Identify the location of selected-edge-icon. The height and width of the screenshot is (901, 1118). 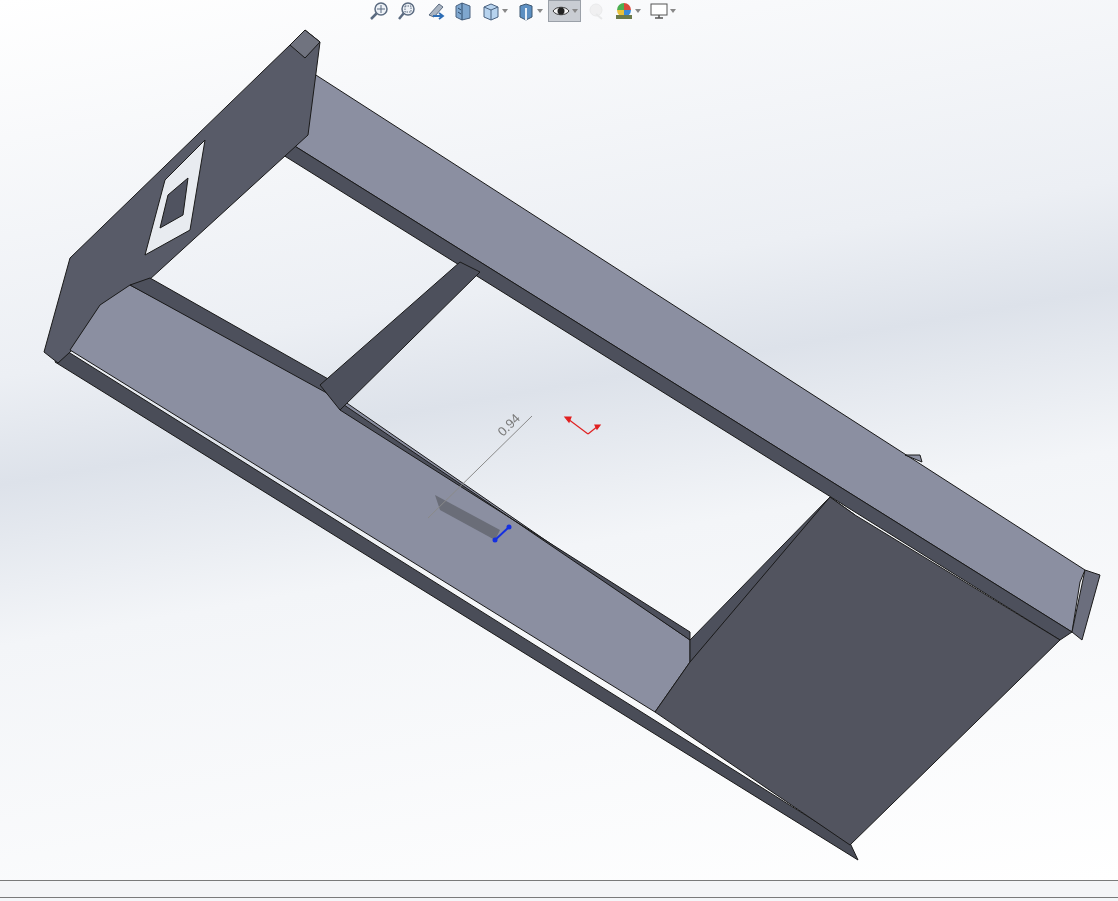
(502, 533).